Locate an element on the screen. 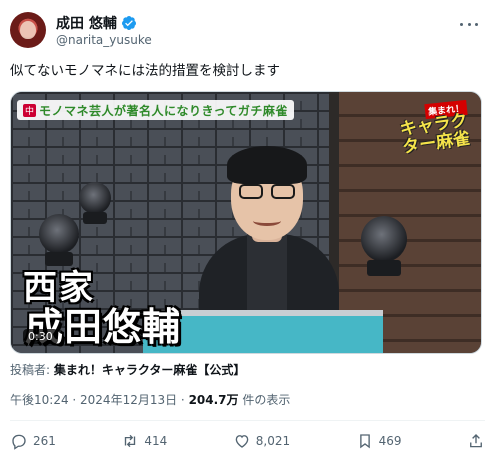  reply-icon is located at coordinates (19, 442).